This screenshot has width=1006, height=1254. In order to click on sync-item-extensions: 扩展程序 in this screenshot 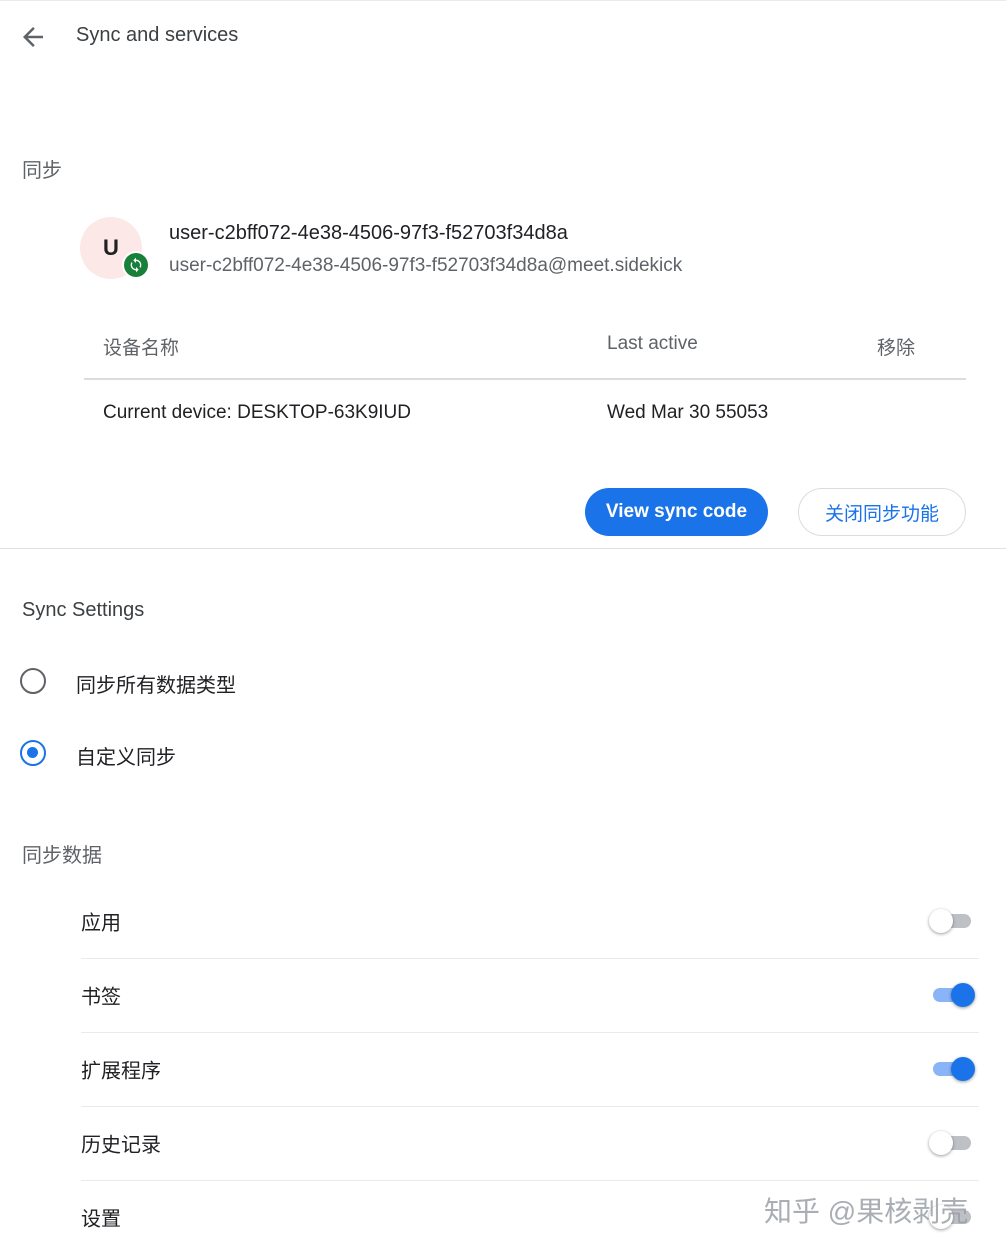, I will do `click(530, 1069)`.